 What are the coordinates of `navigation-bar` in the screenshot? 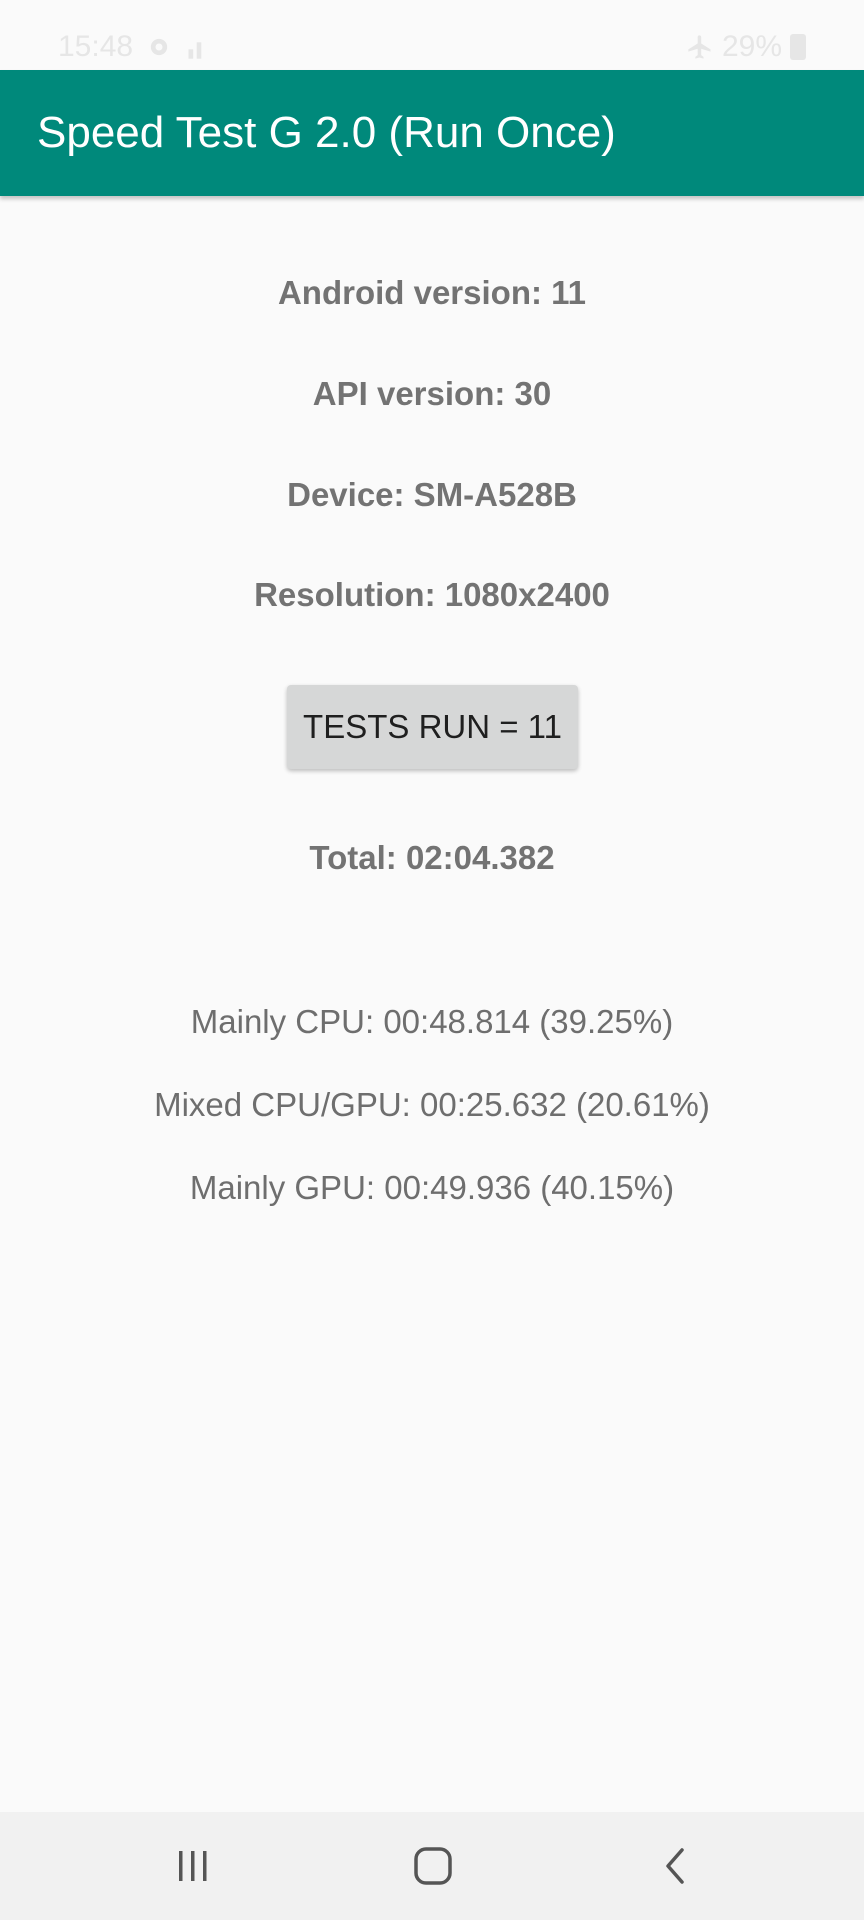 It's located at (432, 1866).